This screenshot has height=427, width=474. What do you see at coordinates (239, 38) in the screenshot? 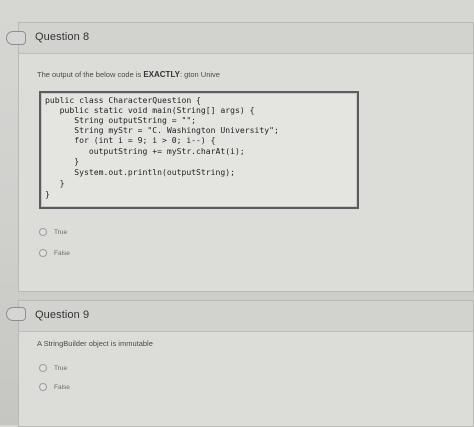
I see `question-8-header: Question 8` at bounding box center [239, 38].